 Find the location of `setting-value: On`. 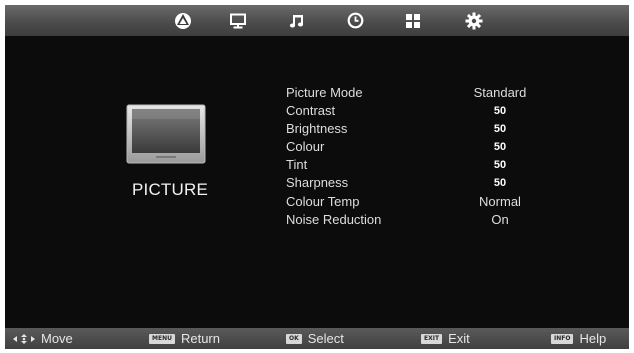

setting-value: On is located at coordinates (500, 219).